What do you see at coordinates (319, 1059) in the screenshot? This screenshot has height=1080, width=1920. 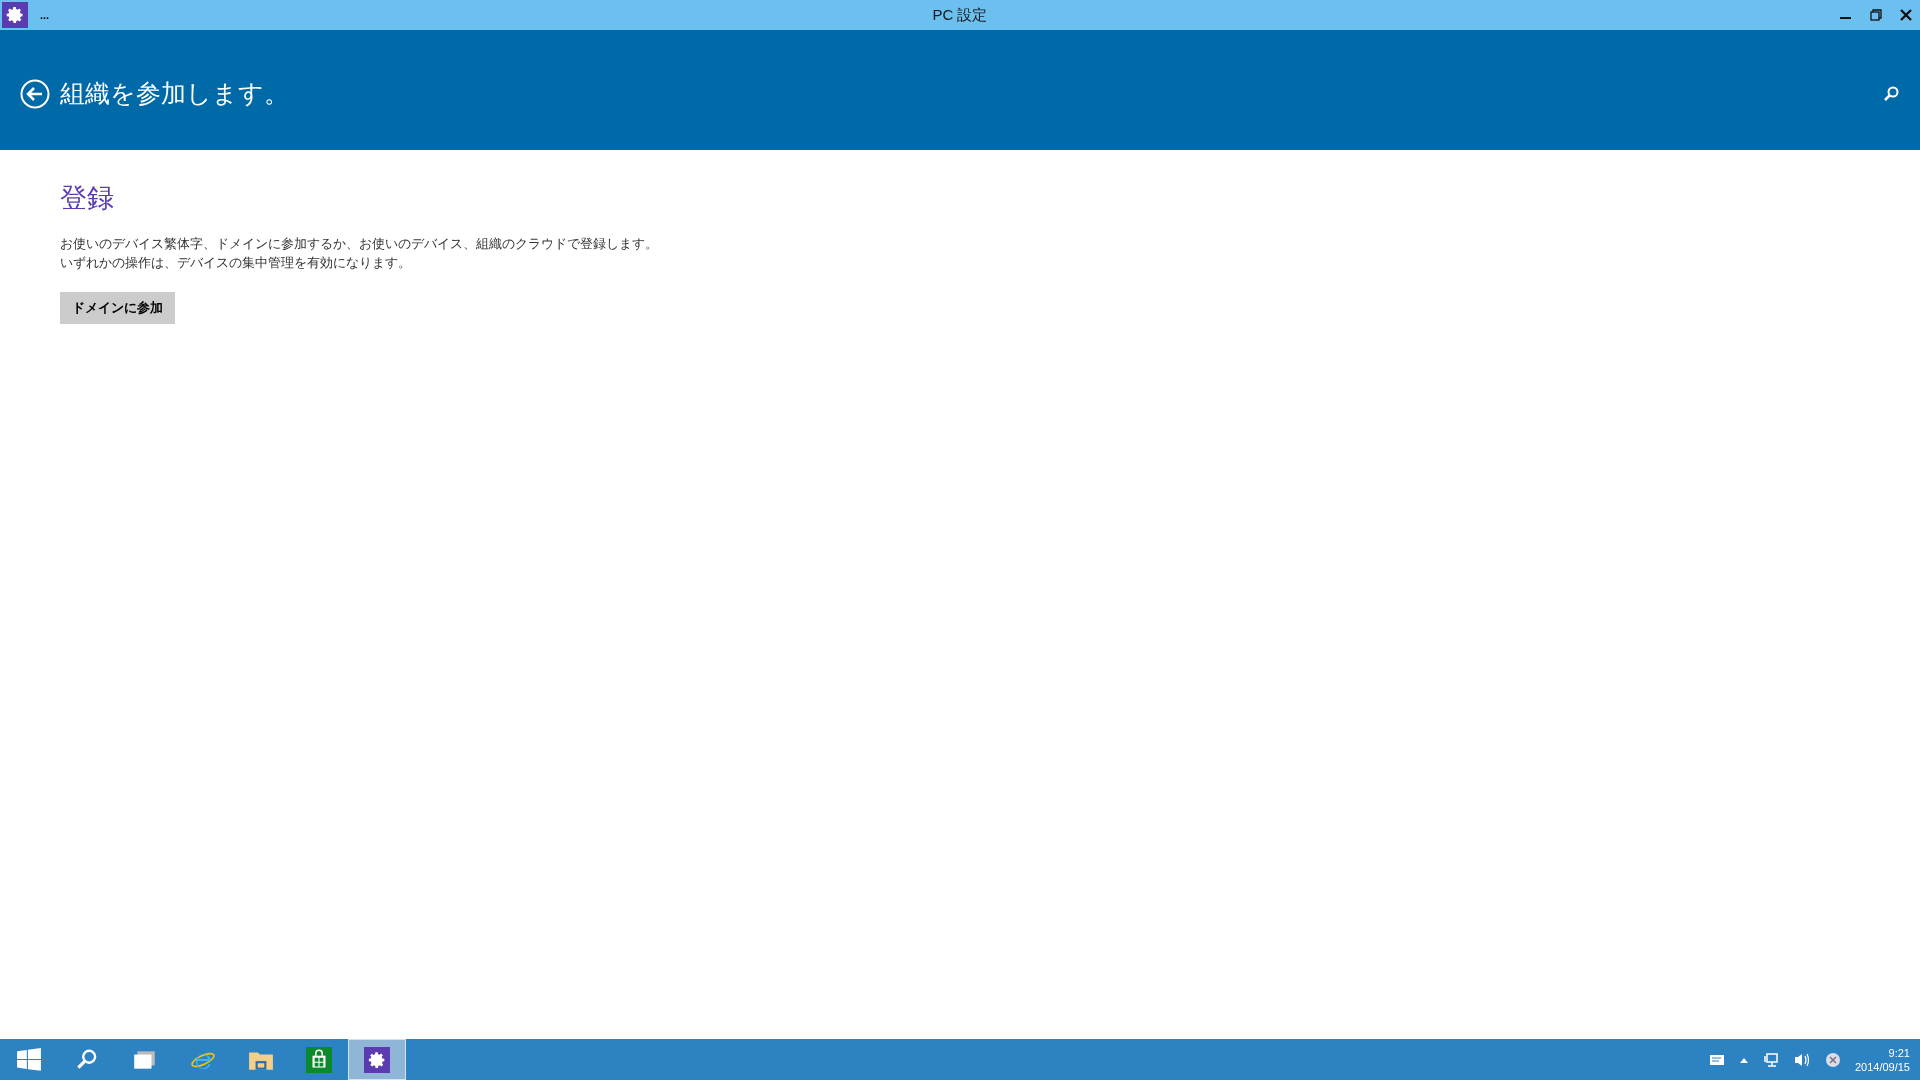 I see `shopping-bag-icon` at bounding box center [319, 1059].